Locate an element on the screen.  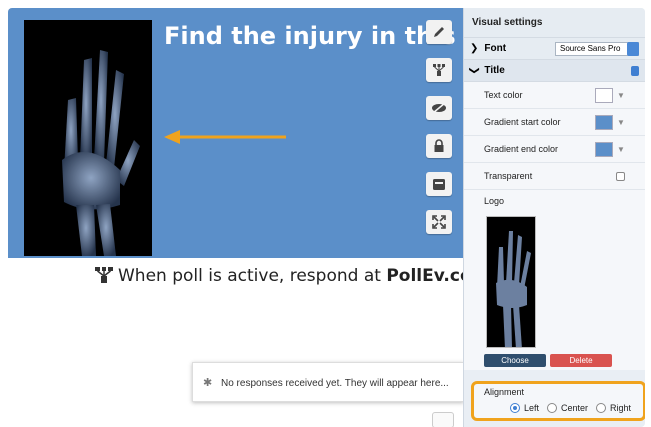
transparent-checkbox is located at coordinates (620, 176).